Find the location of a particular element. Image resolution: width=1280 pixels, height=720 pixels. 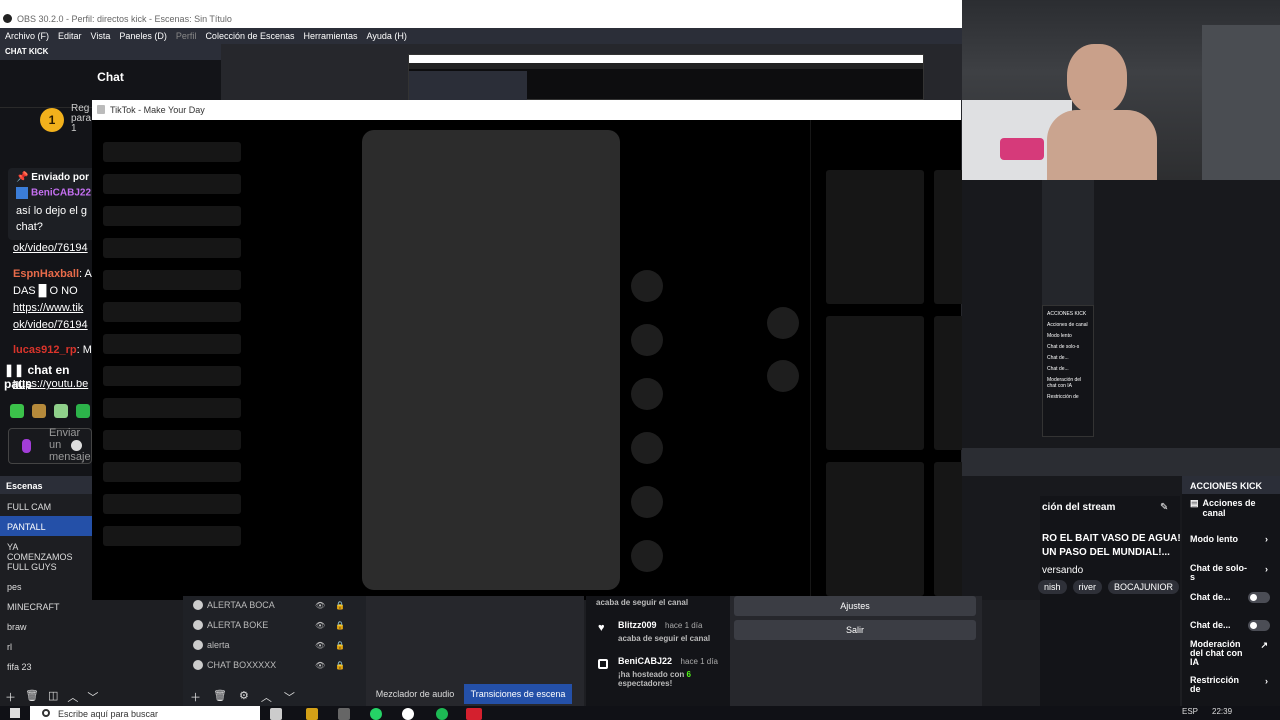

menu-item: Archivo (F) is located at coordinates (27, 37).